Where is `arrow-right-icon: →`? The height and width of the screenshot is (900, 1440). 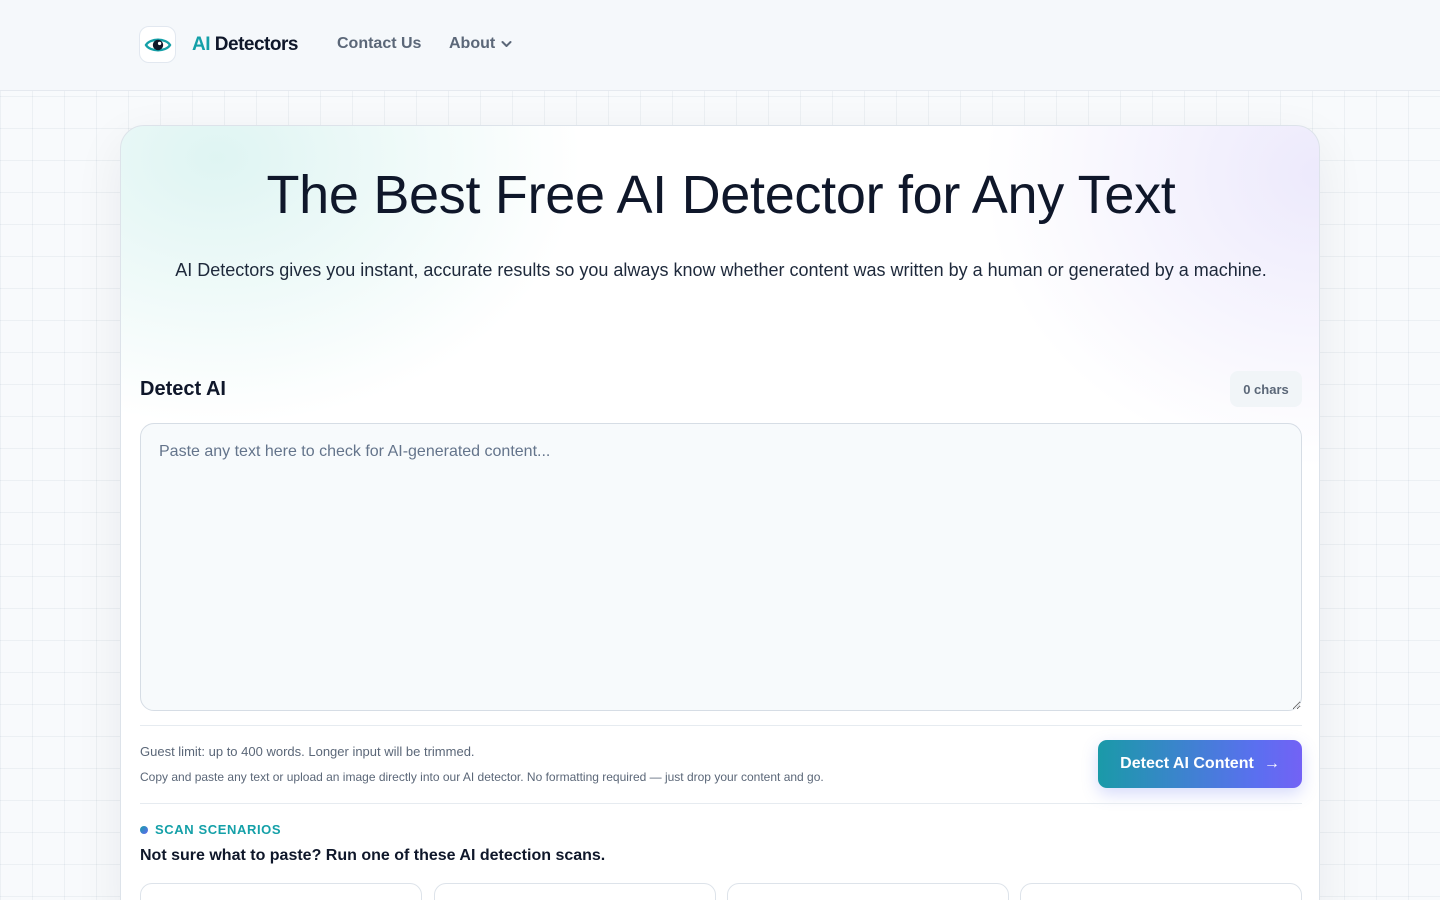 arrow-right-icon: → is located at coordinates (1271, 763).